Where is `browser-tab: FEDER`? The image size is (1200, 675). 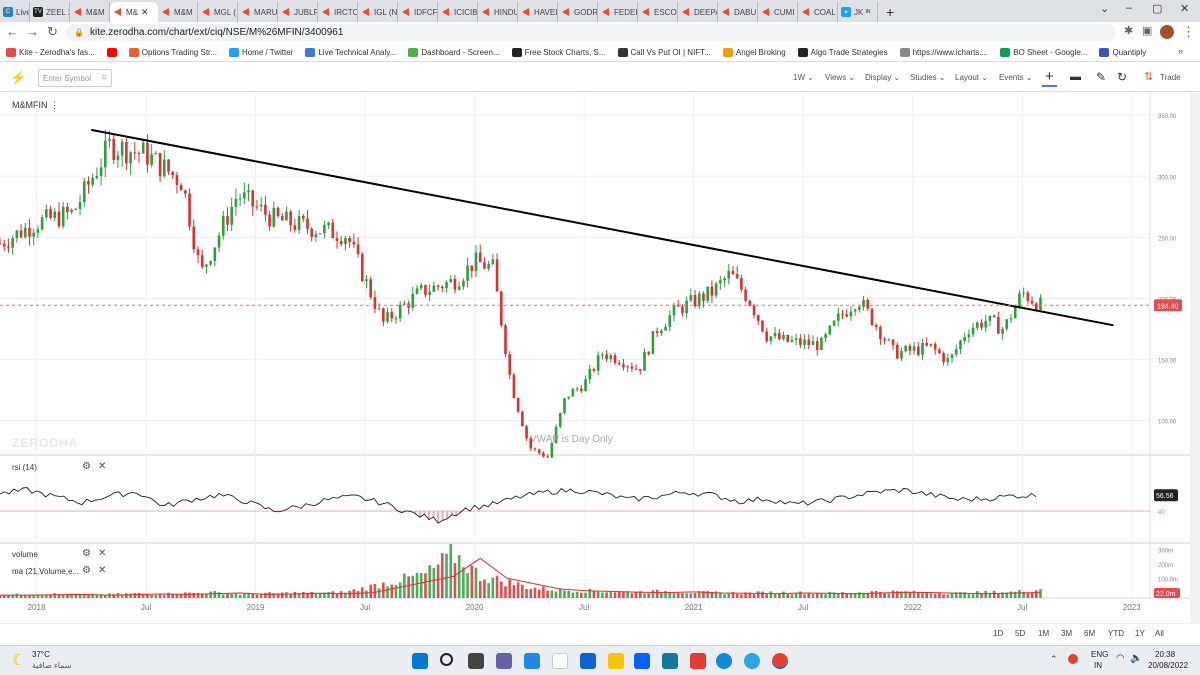 browser-tab: FEDER is located at coordinates (618, 12).